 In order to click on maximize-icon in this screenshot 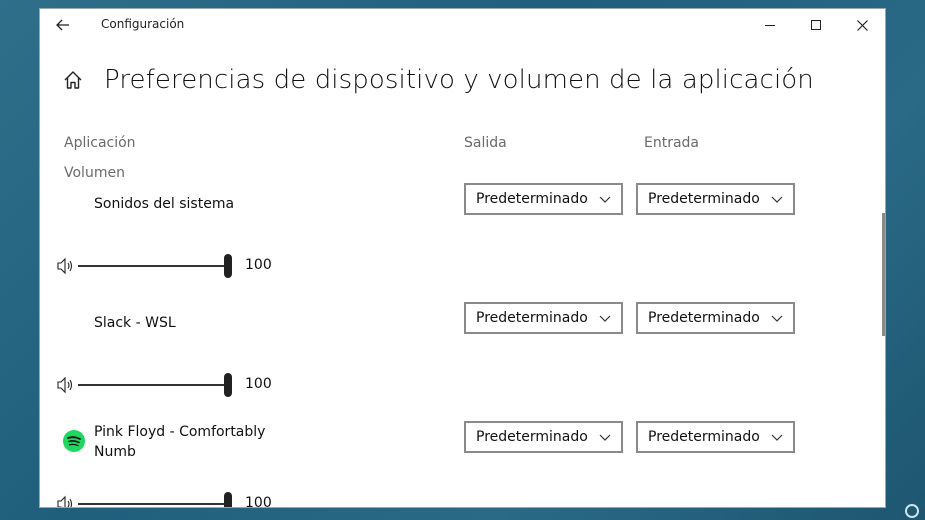, I will do `click(816, 25)`.